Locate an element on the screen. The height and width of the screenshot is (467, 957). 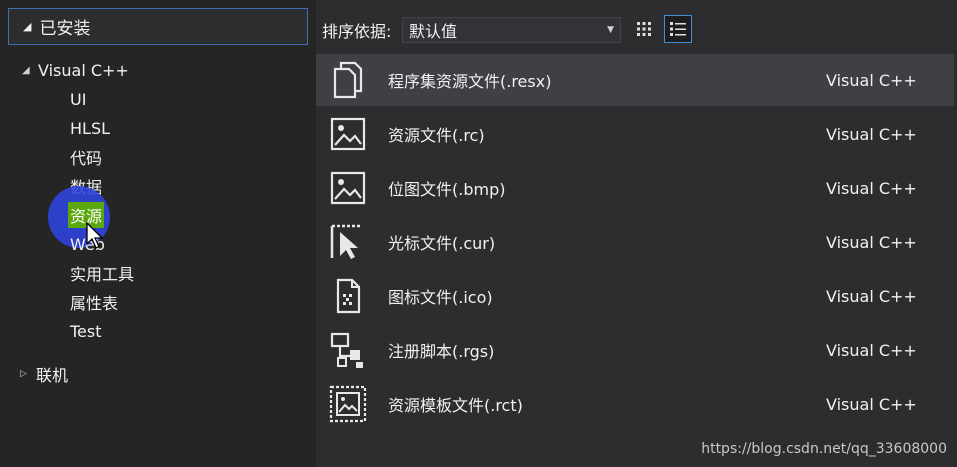
resx-file-icon is located at coordinates (348, 80).